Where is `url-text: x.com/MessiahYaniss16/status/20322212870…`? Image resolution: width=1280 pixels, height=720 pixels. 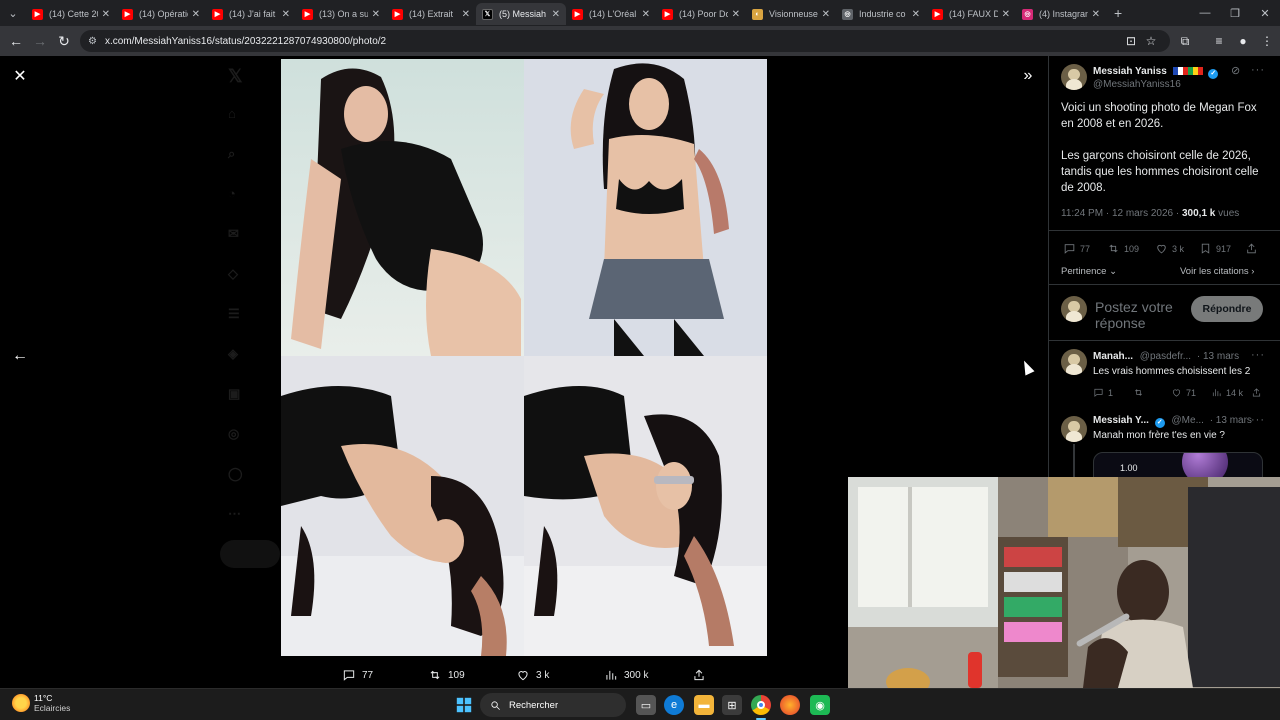
url-text: x.com/MessiahYaniss16/status/20322212870… is located at coordinates (245, 41).